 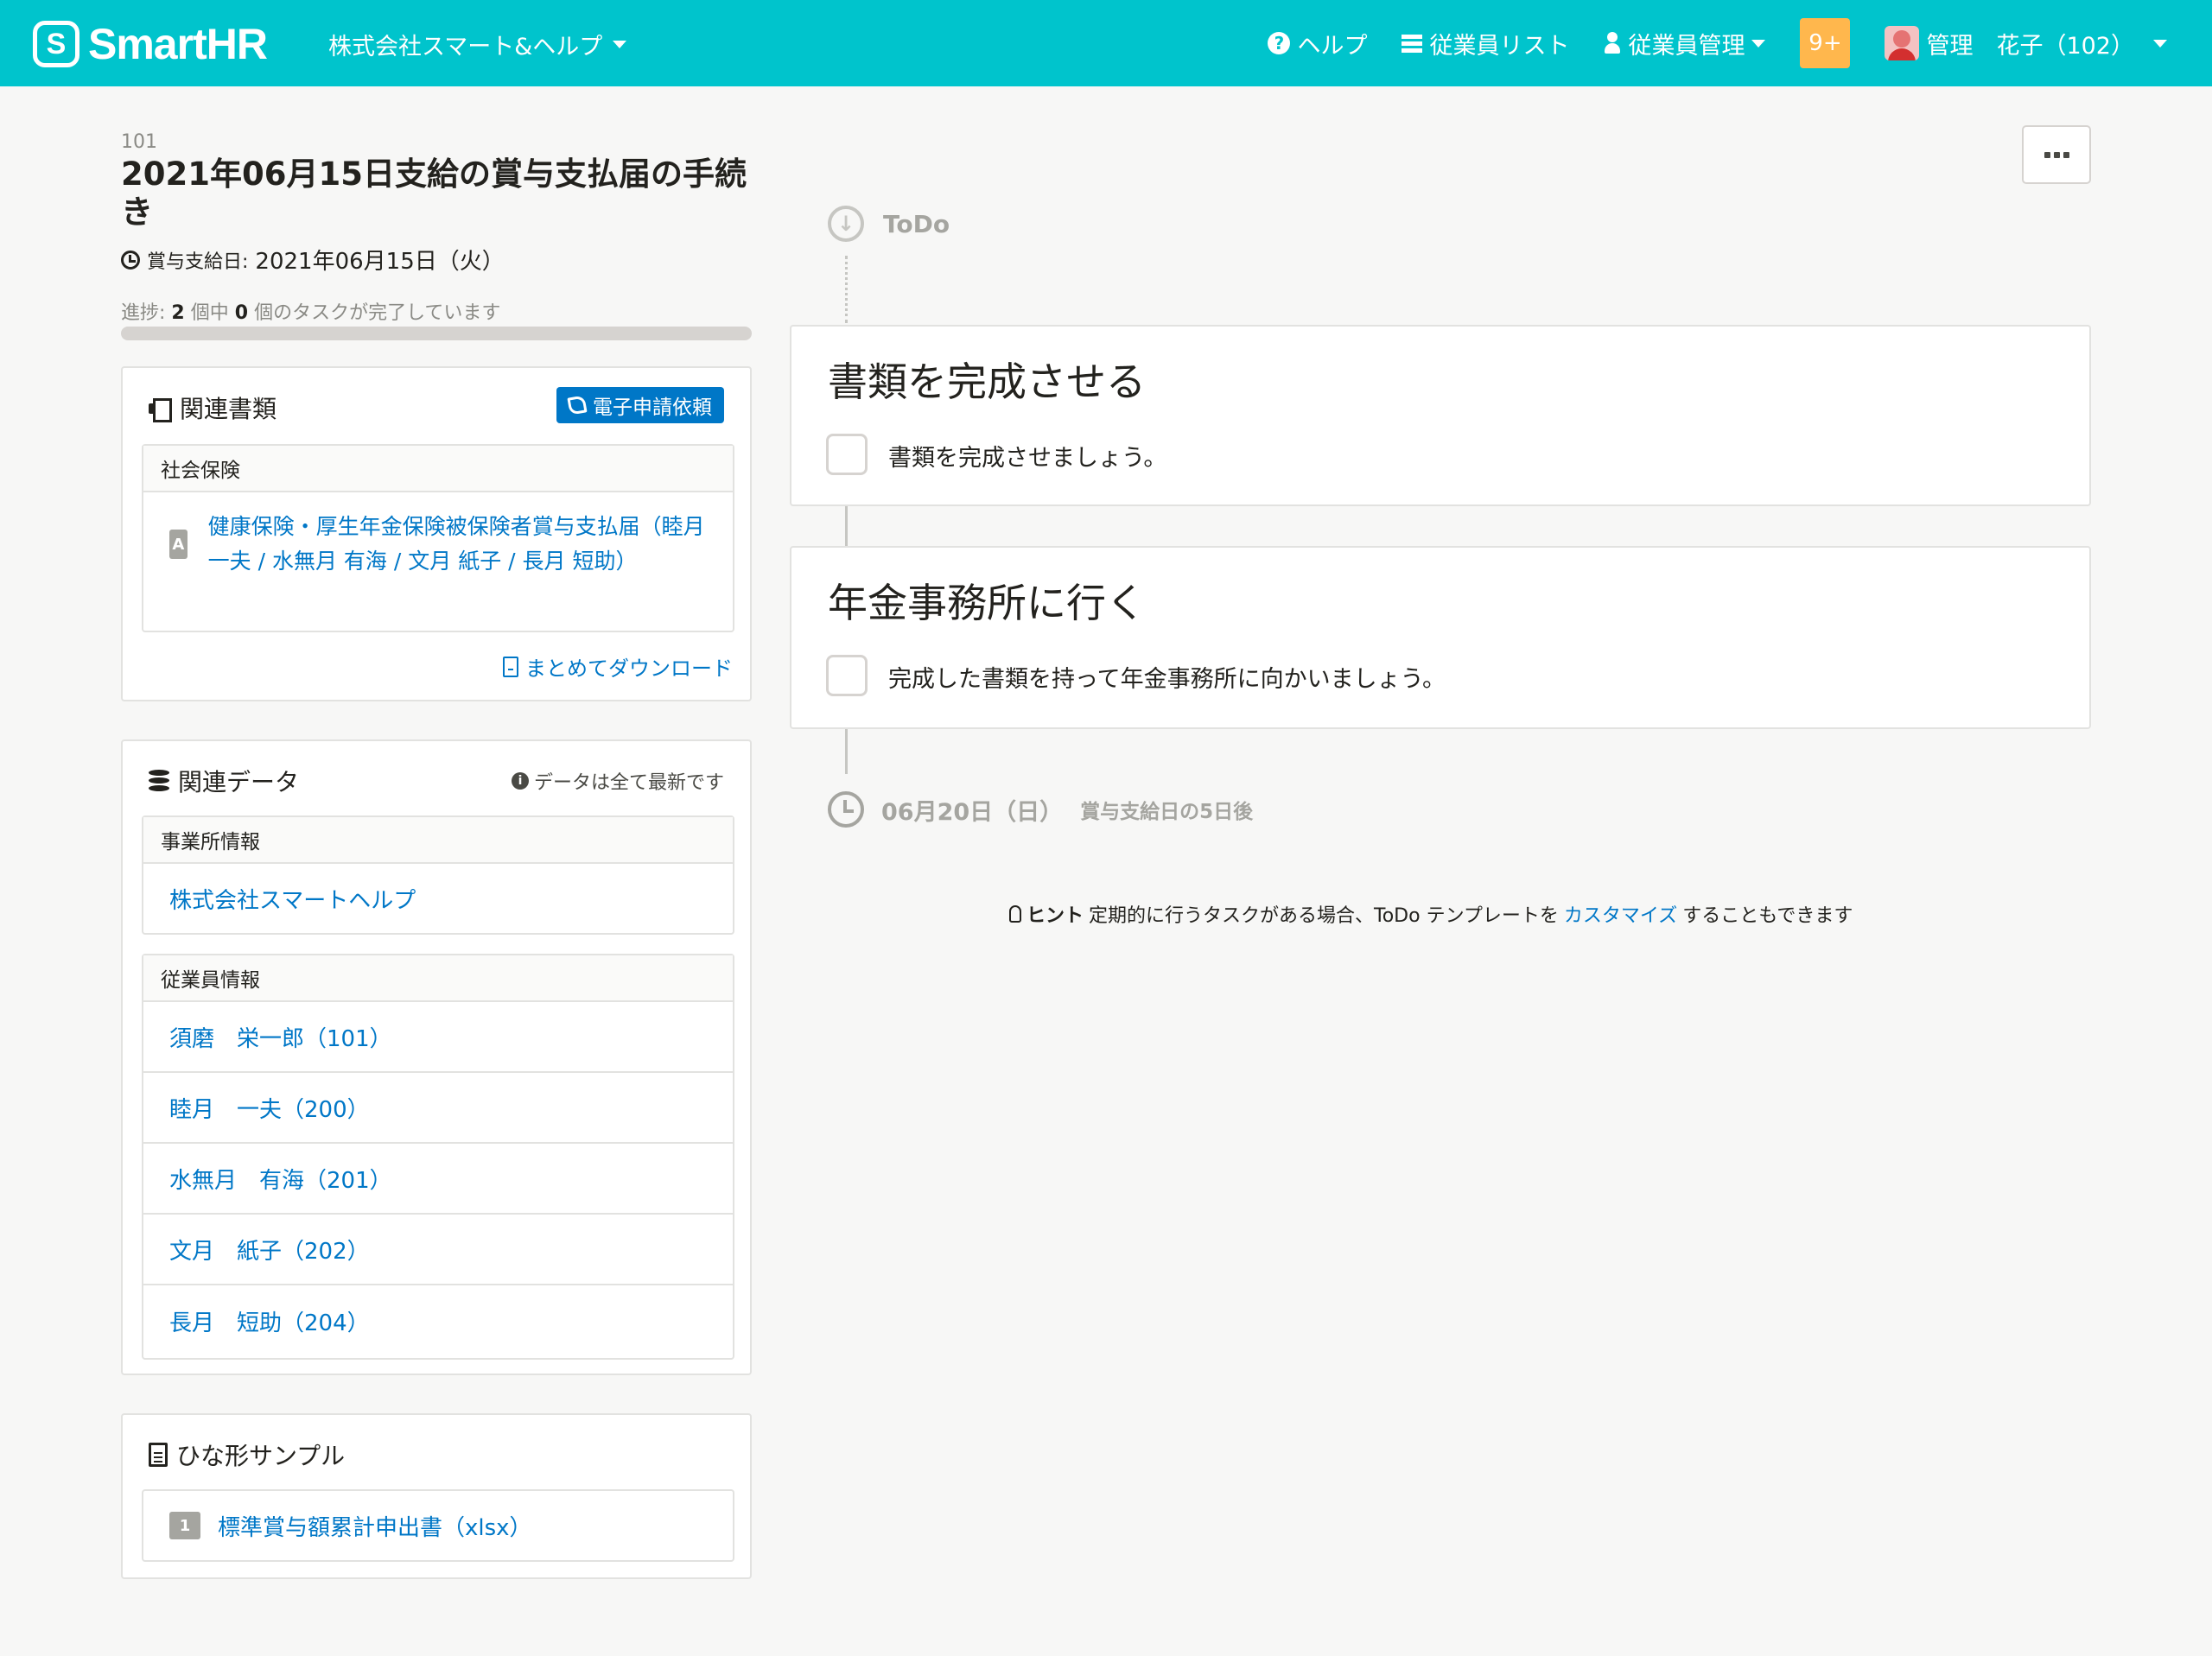 I want to click on deadline-relative: 賞与支給日の5日後, so click(x=1167, y=812).